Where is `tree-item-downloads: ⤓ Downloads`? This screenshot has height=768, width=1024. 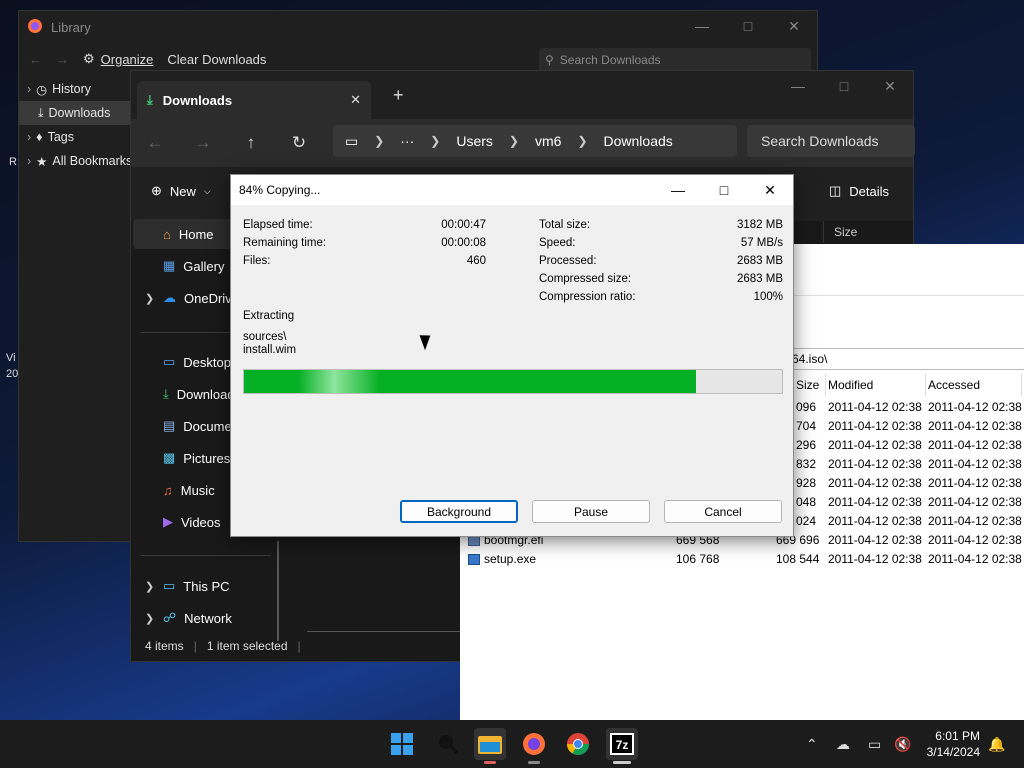
tree-item-downloads: ⤓ Downloads is located at coordinates (75, 113).